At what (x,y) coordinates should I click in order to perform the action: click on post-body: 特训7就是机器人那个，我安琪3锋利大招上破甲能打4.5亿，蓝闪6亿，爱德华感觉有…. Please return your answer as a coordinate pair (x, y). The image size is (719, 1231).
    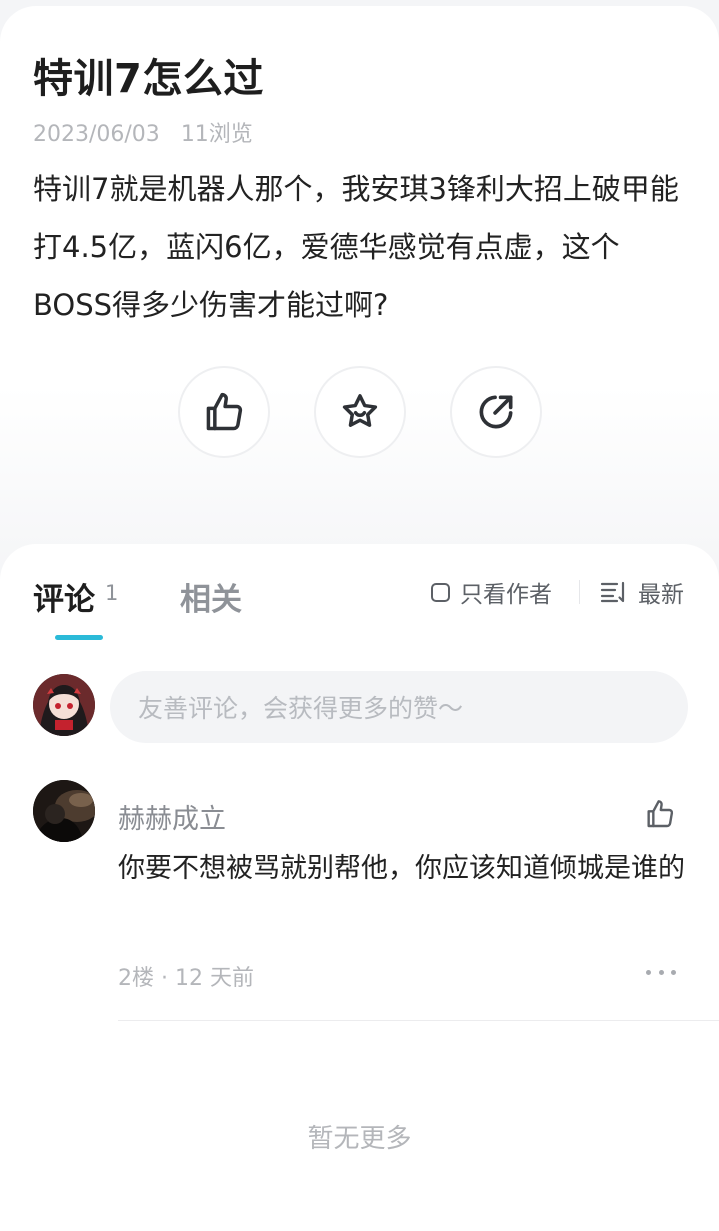
    Looking at the image, I should click on (356, 247).